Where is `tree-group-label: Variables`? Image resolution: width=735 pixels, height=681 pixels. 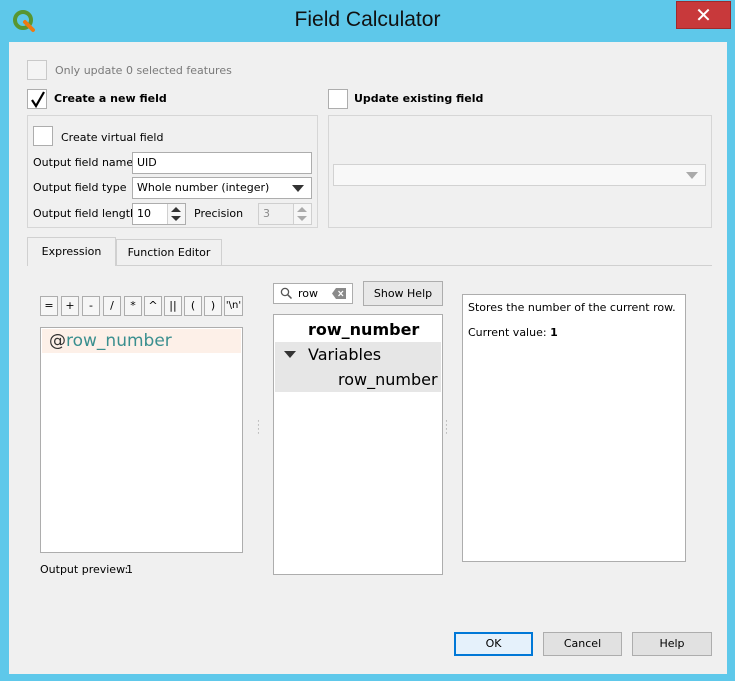
tree-group-label: Variables is located at coordinates (345, 354).